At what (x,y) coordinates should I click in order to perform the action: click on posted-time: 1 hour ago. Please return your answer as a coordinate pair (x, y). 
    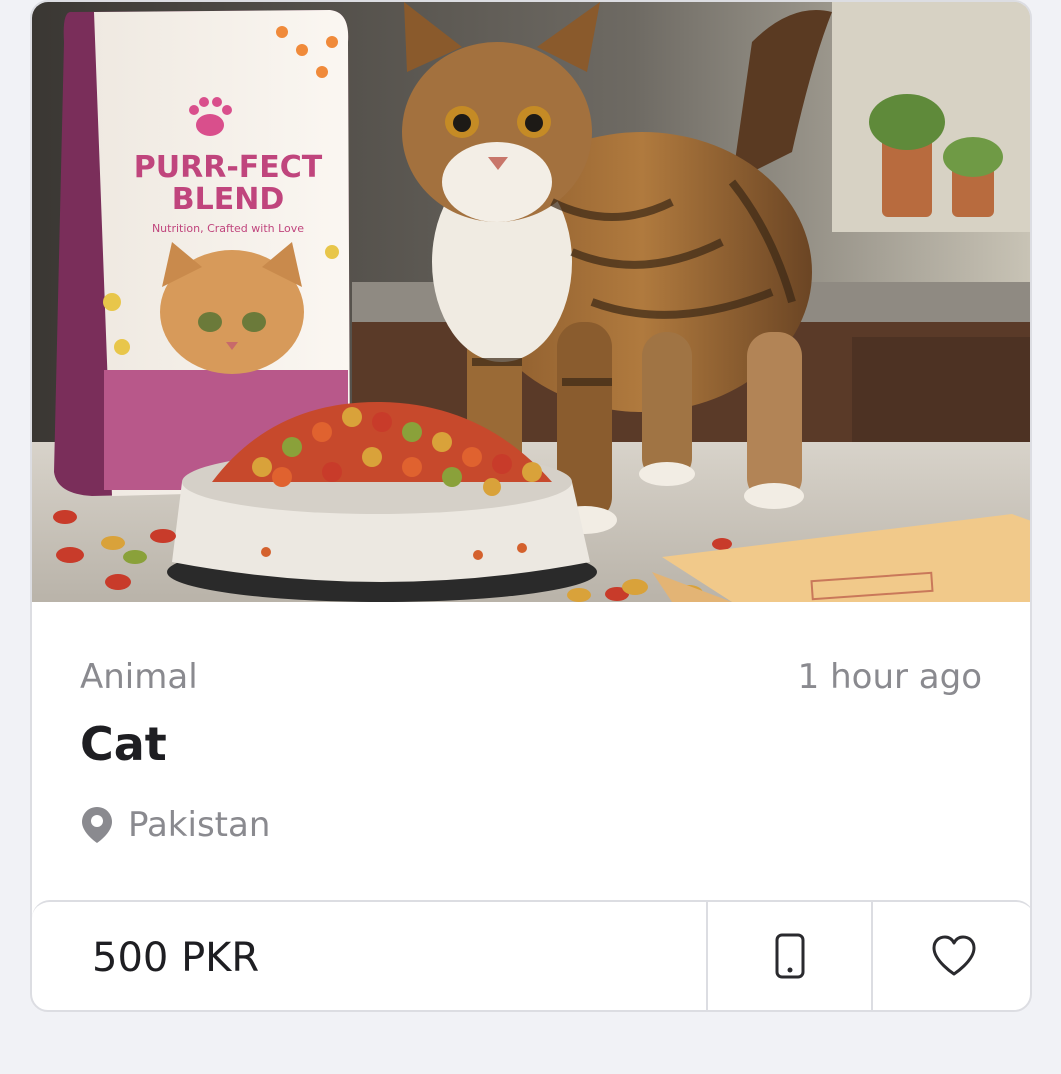
    Looking at the image, I should click on (889, 677).